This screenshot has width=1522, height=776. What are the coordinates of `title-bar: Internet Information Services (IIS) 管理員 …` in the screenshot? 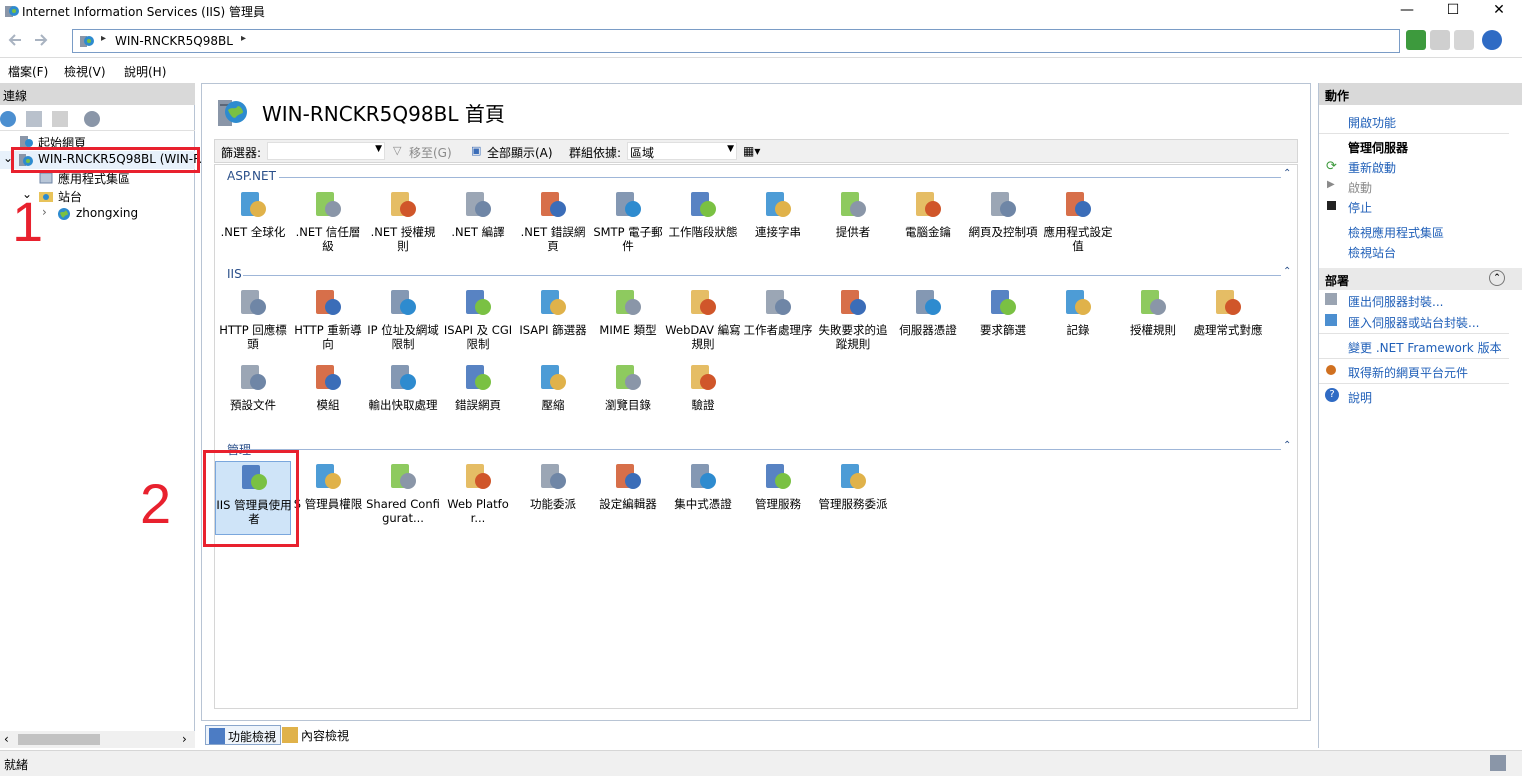 It's located at (761, 11).